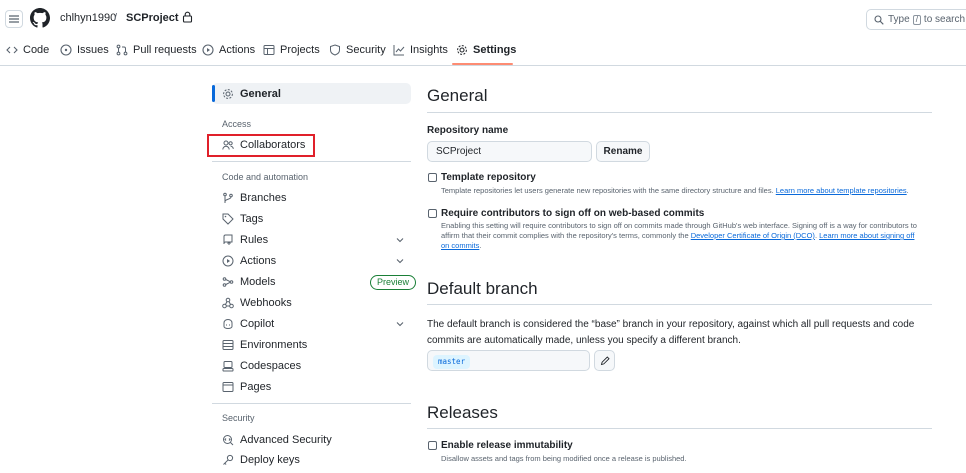  What do you see at coordinates (432, 445) in the screenshot?
I see `release-immutability-checkbox` at bounding box center [432, 445].